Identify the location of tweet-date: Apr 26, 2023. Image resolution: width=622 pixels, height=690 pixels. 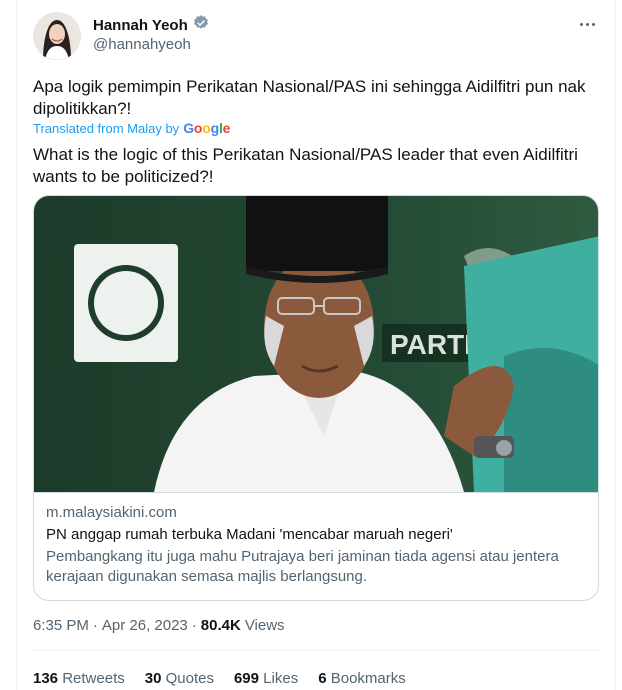
(145, 625).